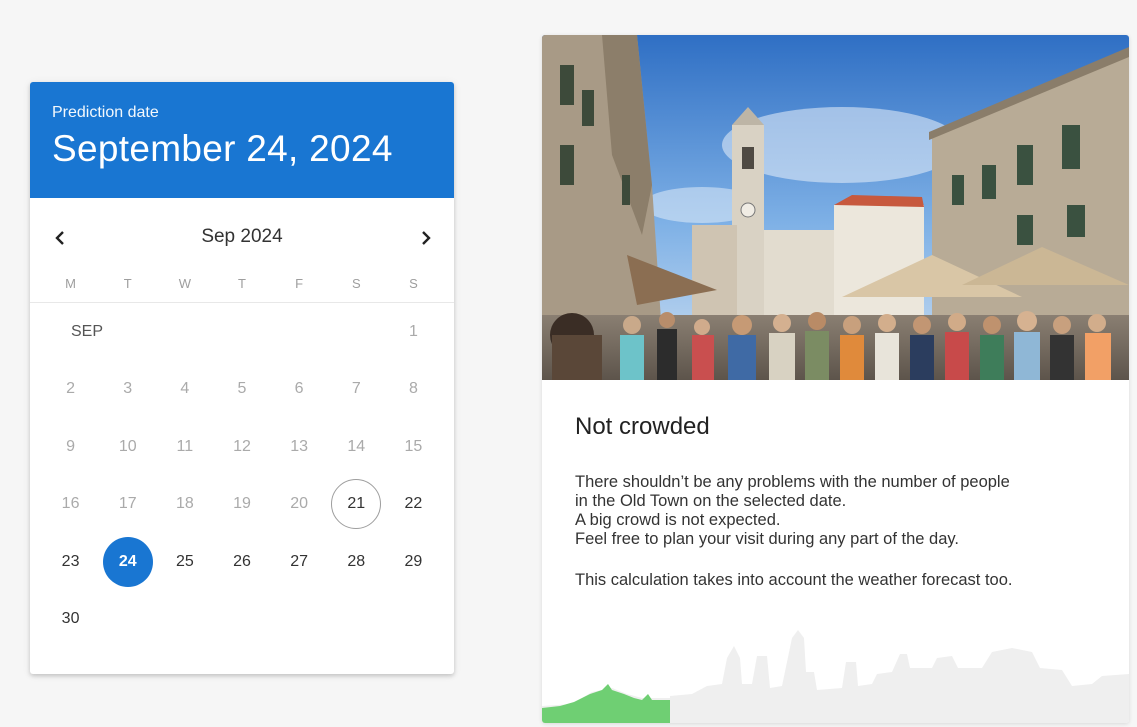 This screenshot has height=727, width=1137. What do you see at coordinates (835, 676) in the screenshot?
I see `crowd-level-skyline` at bounding box center [835, 676].